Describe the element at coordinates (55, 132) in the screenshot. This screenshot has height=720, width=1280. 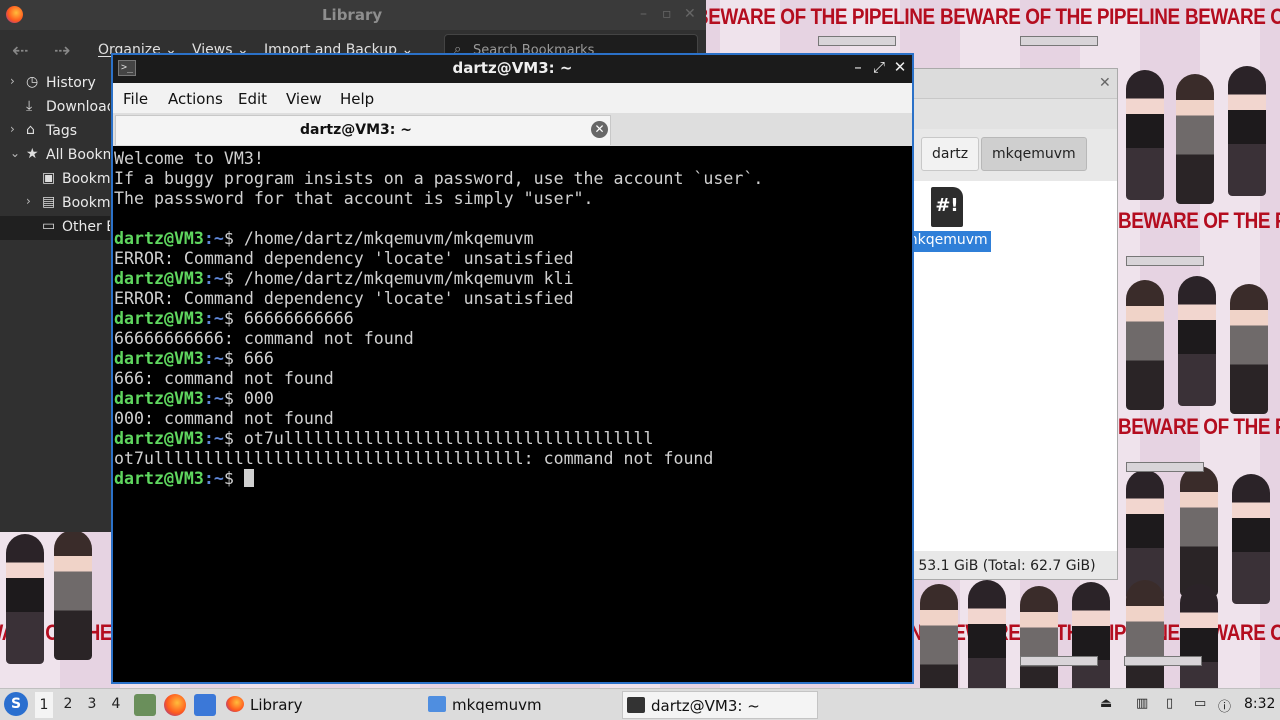
I see `tree-item-tags: › ⌂ Tags` at that location.